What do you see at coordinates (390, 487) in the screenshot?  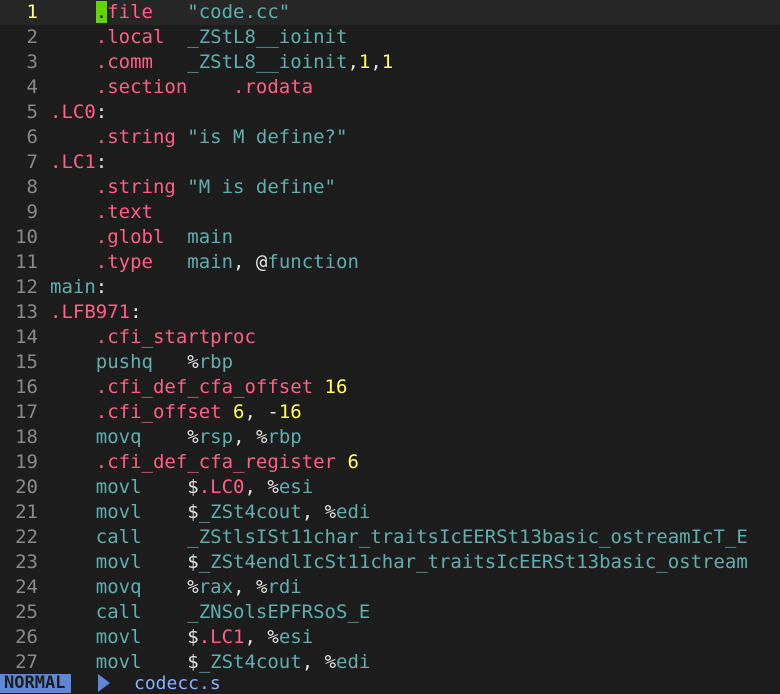 I see `code-line: 20 movl $.LC0, %esi` at bounding box center [390, 487].